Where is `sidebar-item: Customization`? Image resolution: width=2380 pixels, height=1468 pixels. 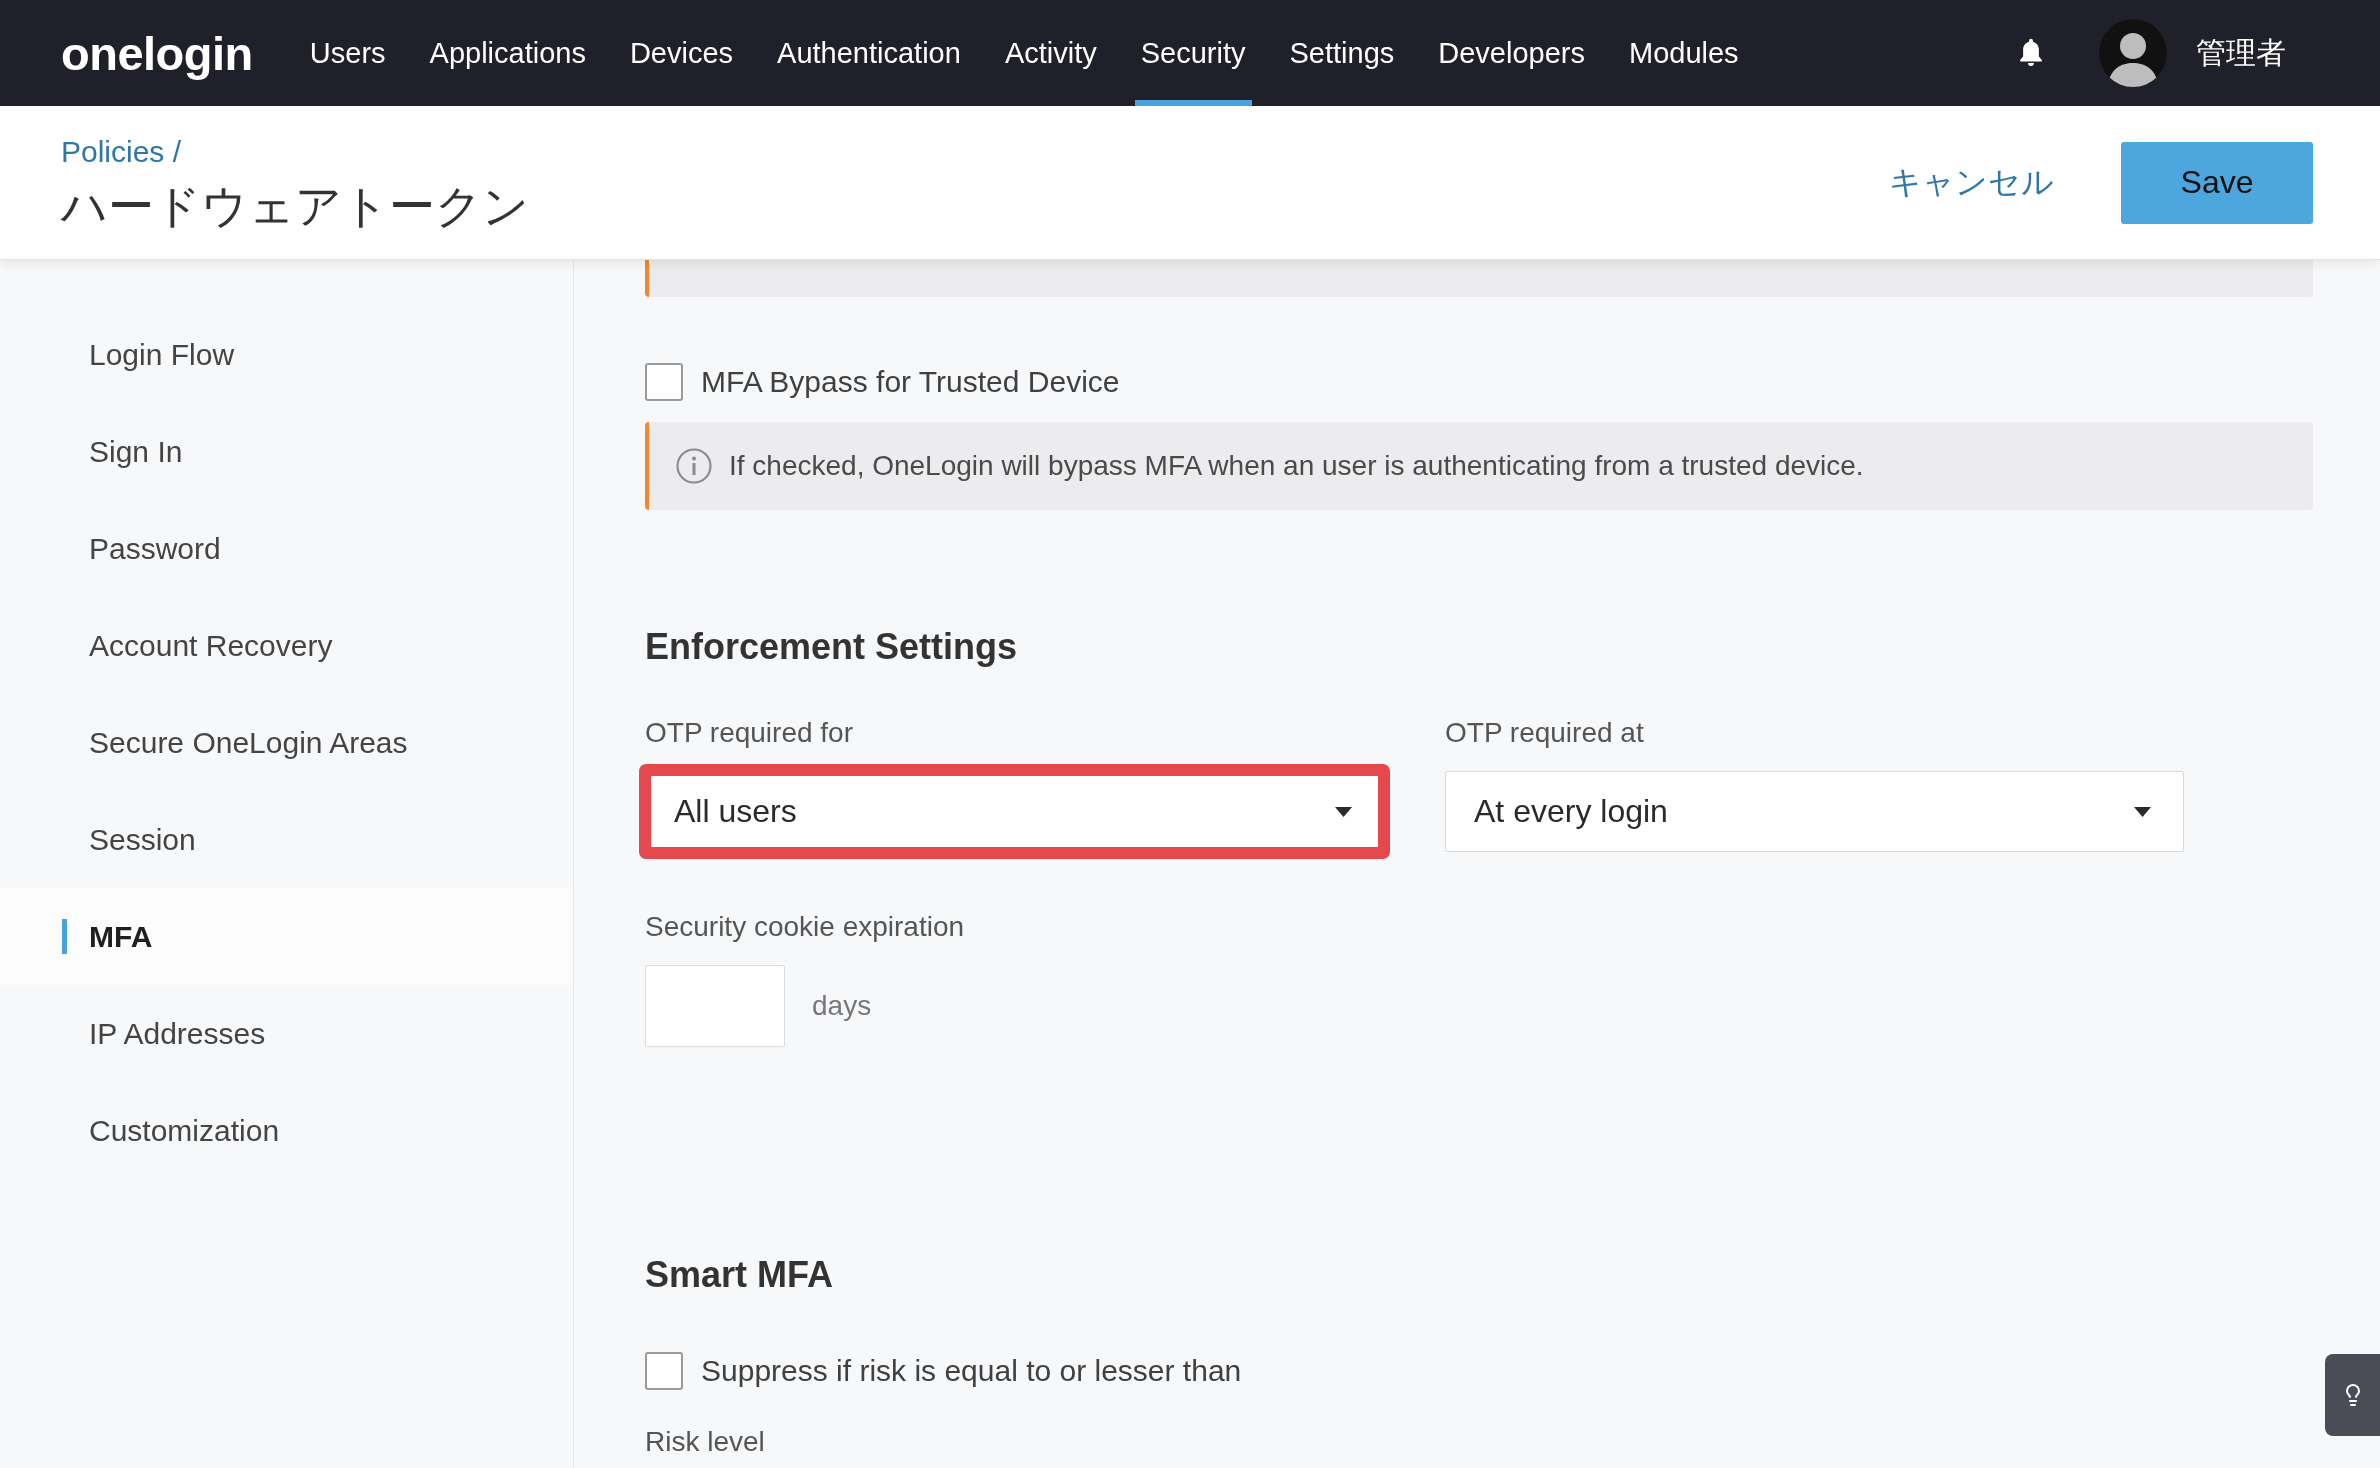 sidebar-item: Customization is located at coordinates (286, 1130).